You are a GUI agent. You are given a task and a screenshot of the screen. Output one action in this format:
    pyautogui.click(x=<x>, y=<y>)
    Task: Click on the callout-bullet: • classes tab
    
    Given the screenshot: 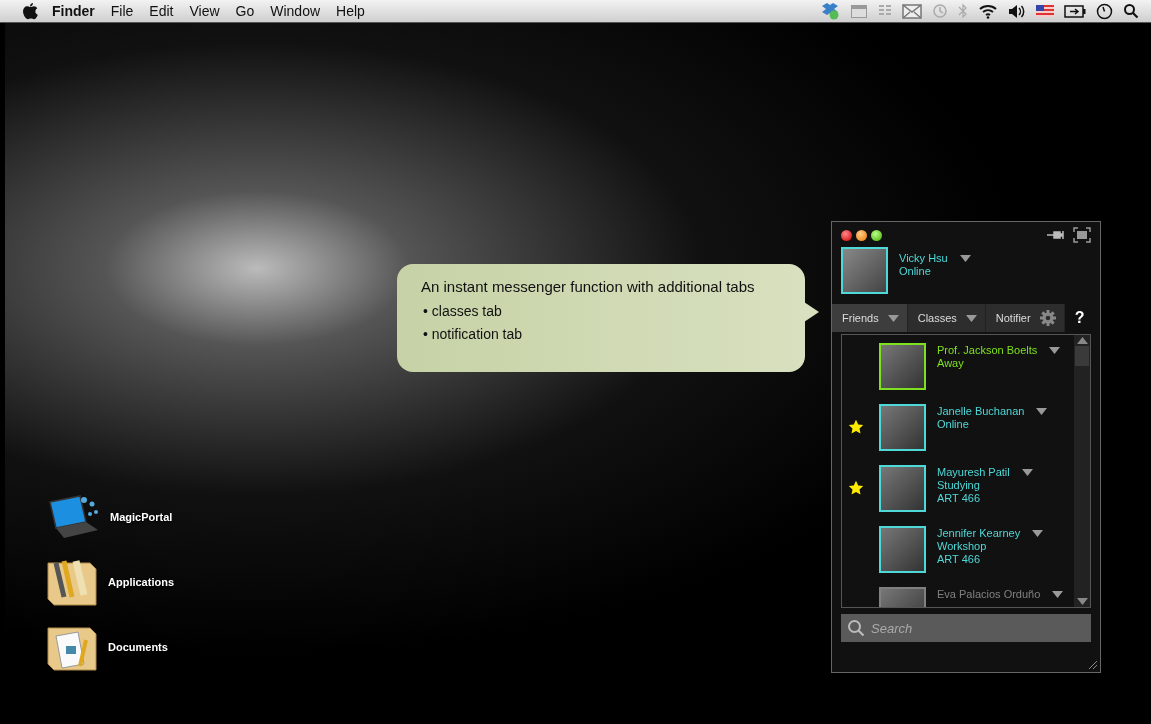 What is the action you would take?
    pyautogui.click(x=463, y=311)
    